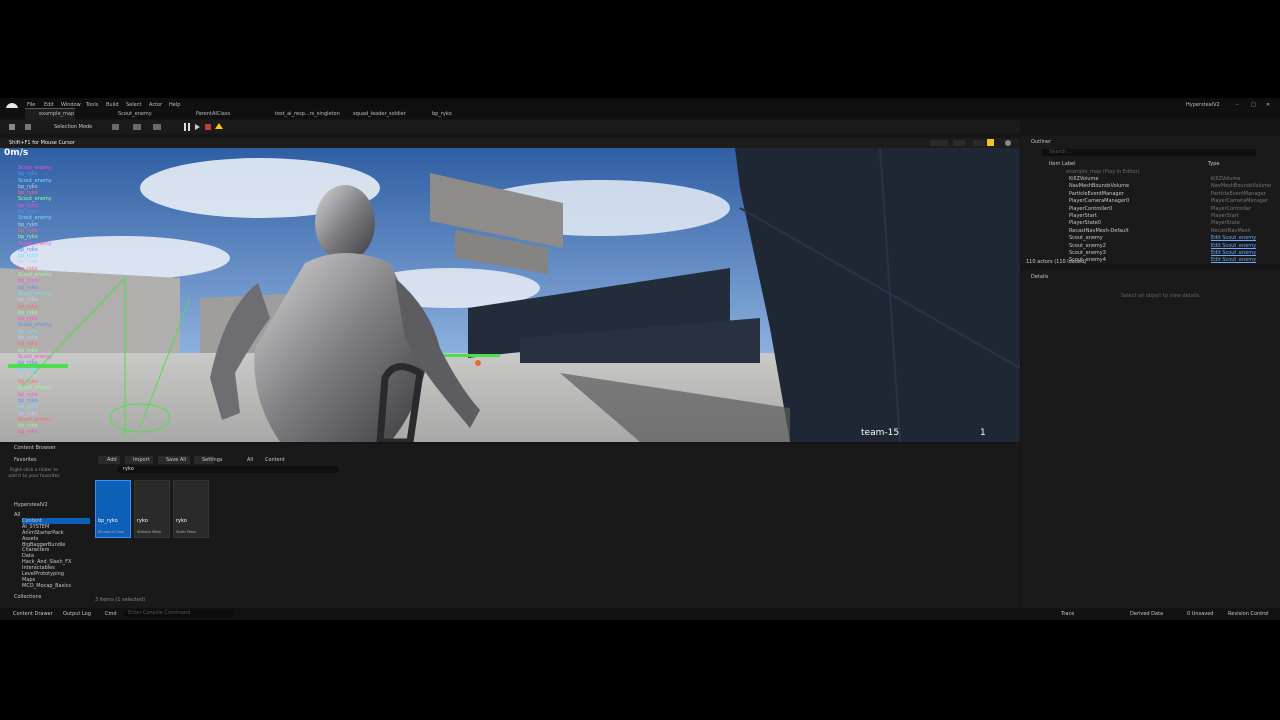 This screenshot has width=1280, height=720. What do you see at coordinates (73, 127) in the screenshot?
I see `selection-mode-label: Selection Mode` at bounding box center [73, 127].